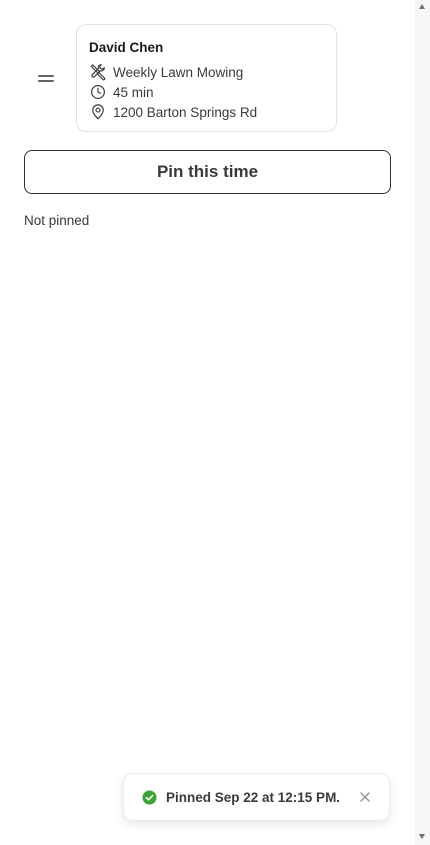 The height and width of the screenshot is (845, 430). I want to click on service-row: Weekly Lawn Mowing, so click(206, 72).